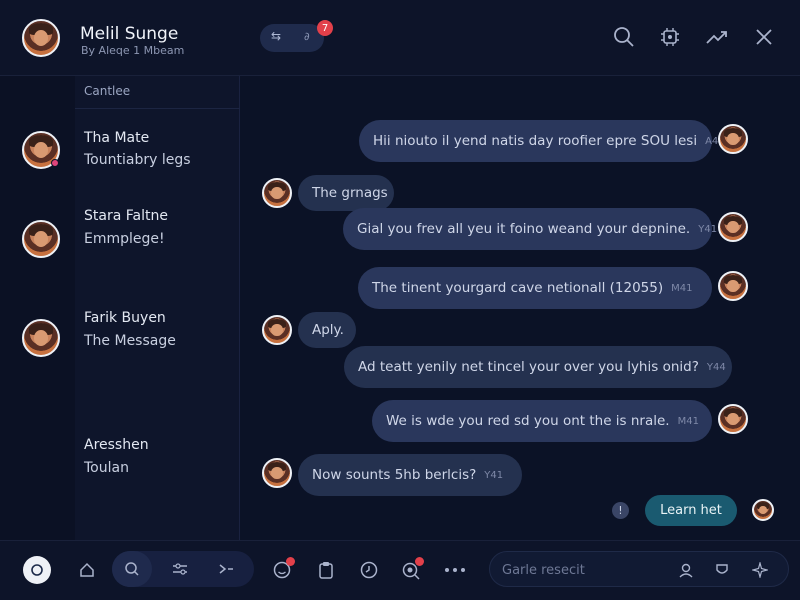  What do you see at coordinates (411, 570) in the screenshot?
I see `scan-icon` at bounding box center [411, 570].